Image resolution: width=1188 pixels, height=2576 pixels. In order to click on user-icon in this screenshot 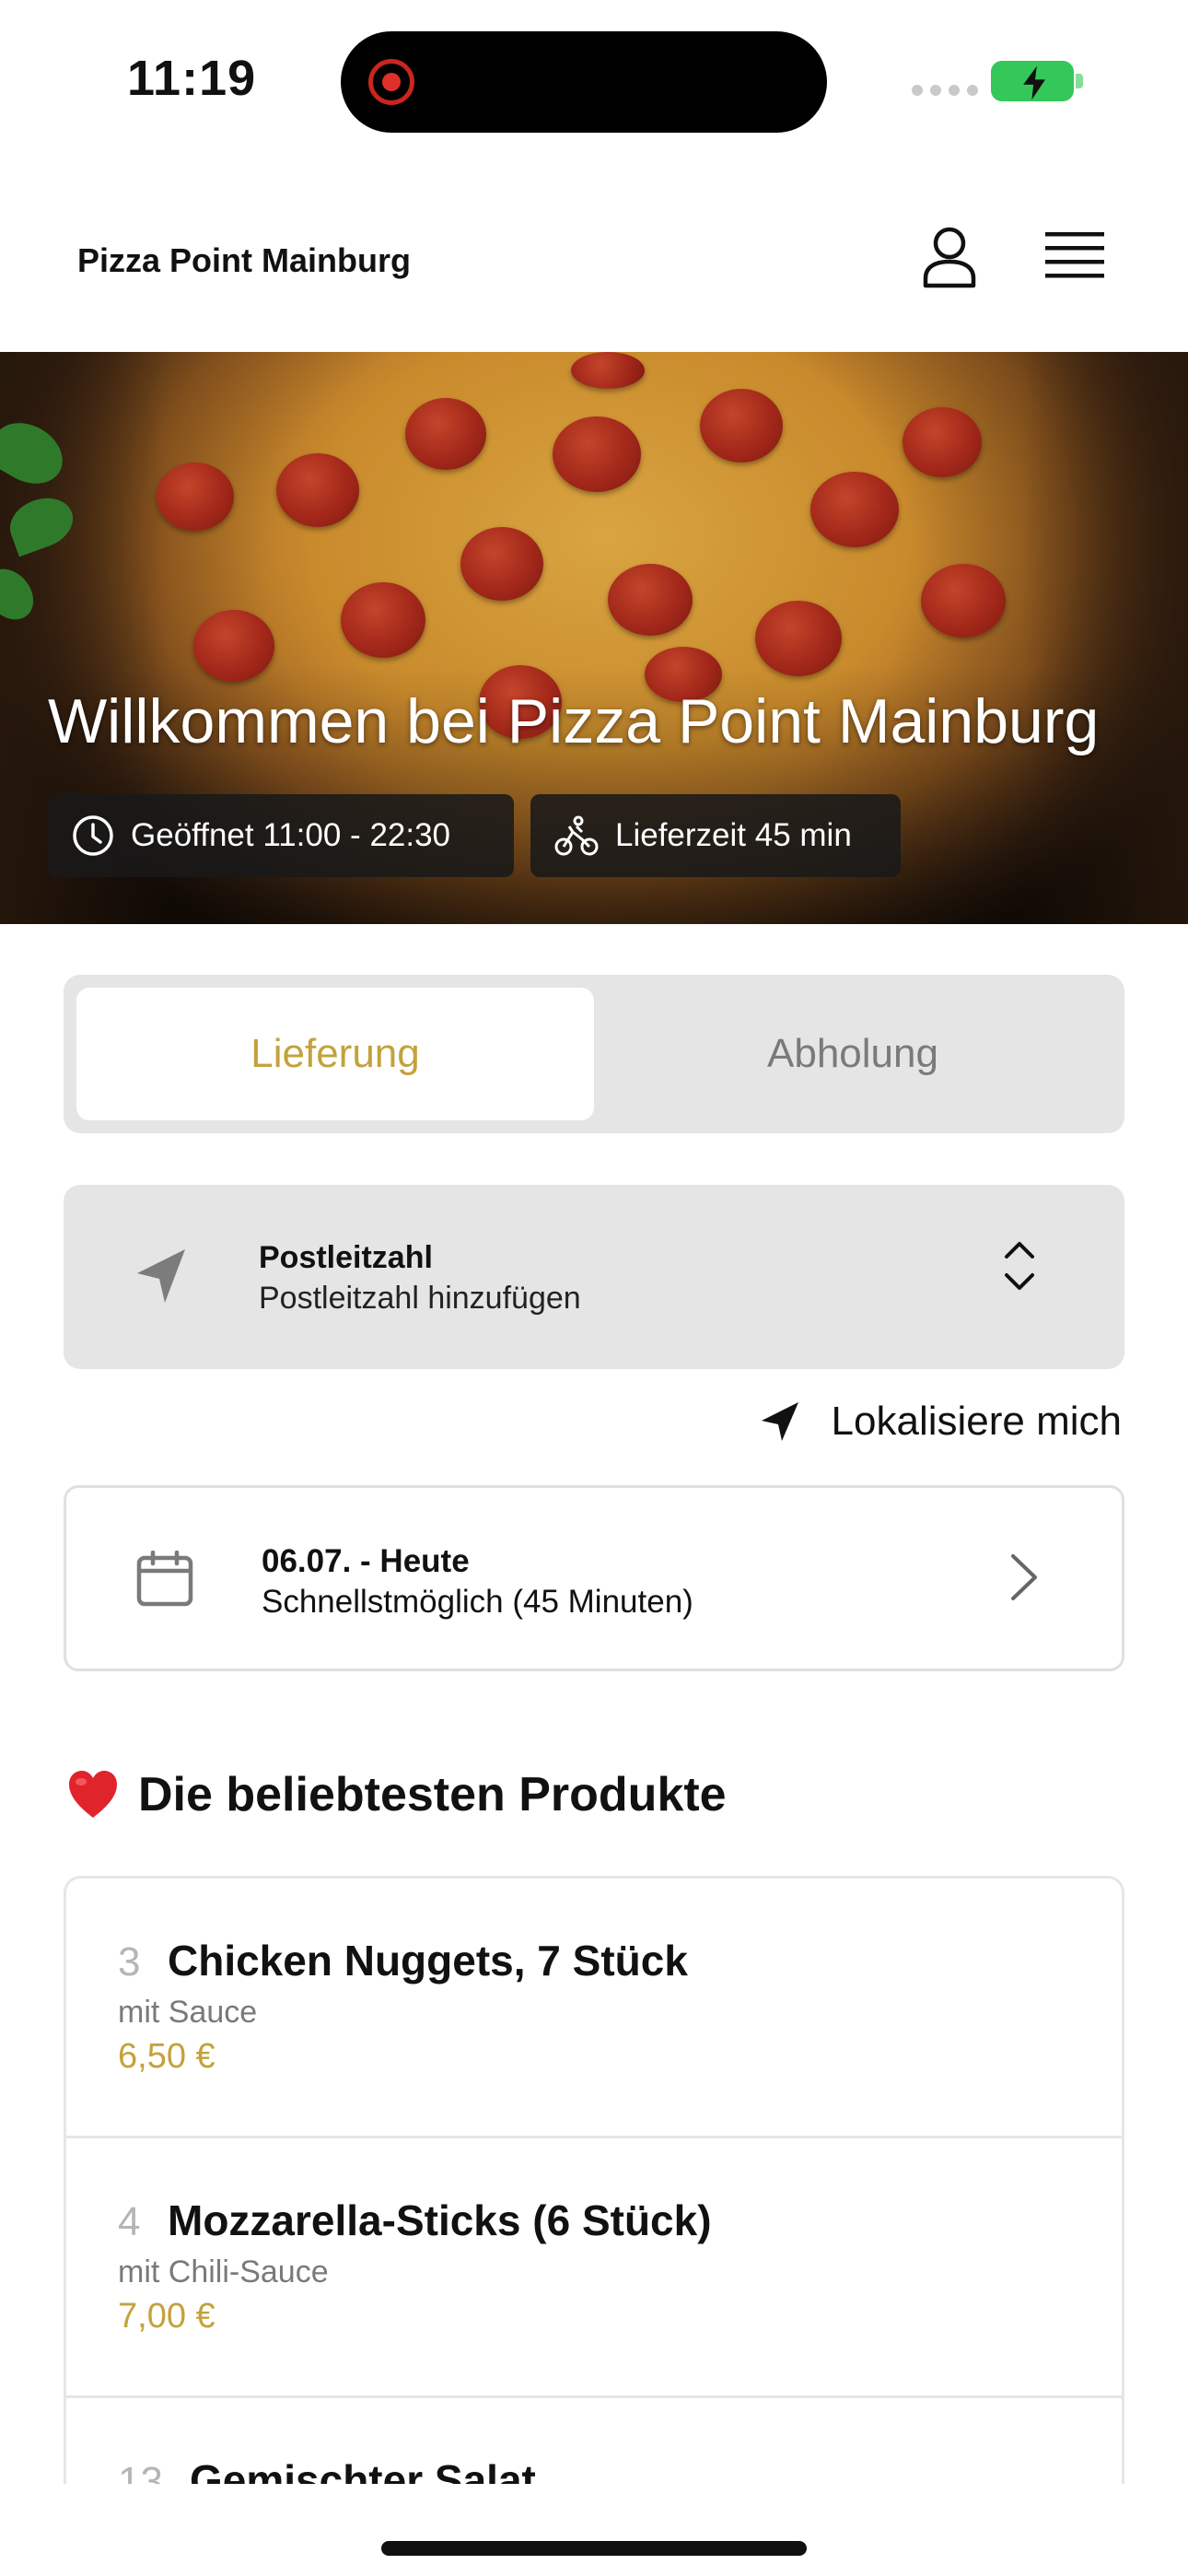, I will do `click(949, 257)`.